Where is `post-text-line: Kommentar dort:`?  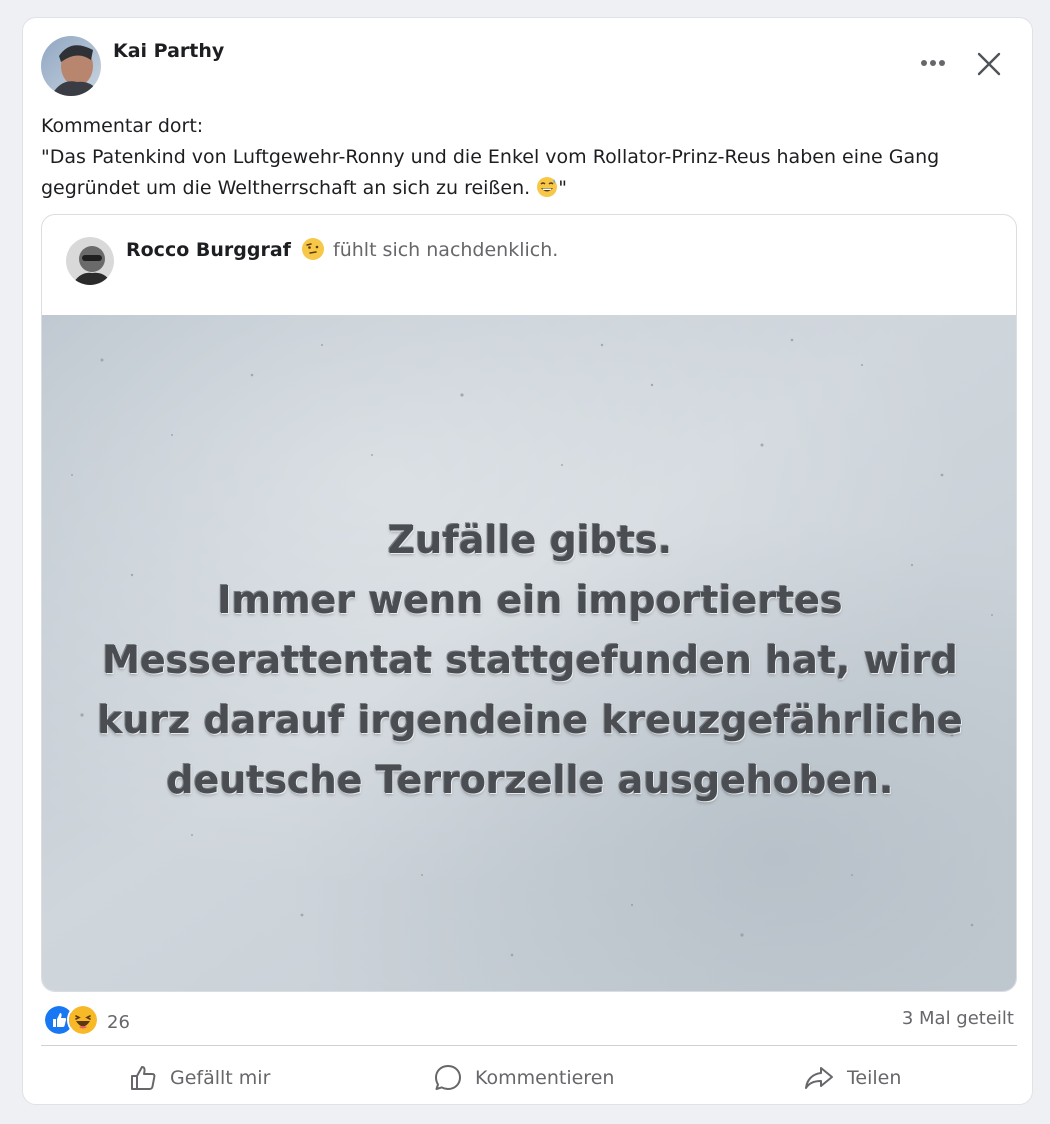 post-text-line: Kommentar dort: is located at coordinates (122, 126).